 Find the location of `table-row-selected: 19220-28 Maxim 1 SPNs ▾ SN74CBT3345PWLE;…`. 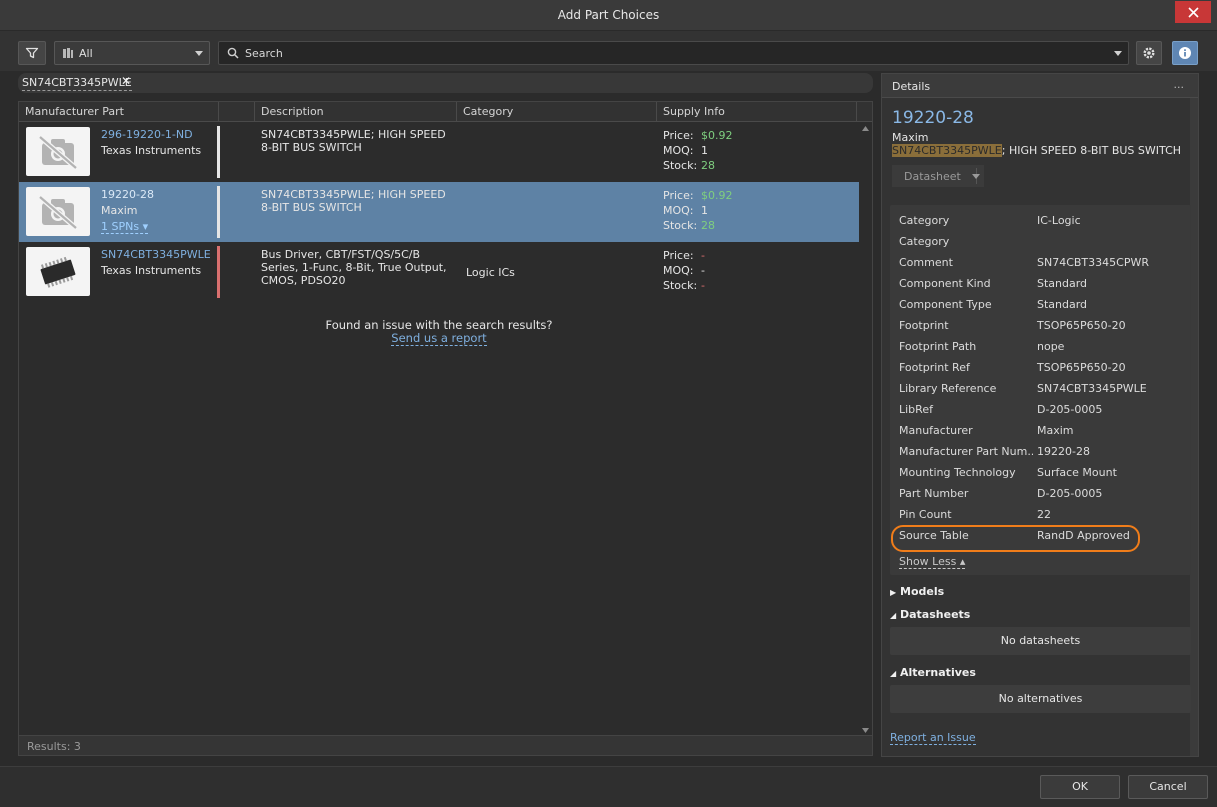

table-row-selected: 19220-28 Maxim 1 SPNs ▾ SN74CBT3345PWLE;… is located at coordinates (439, 212).